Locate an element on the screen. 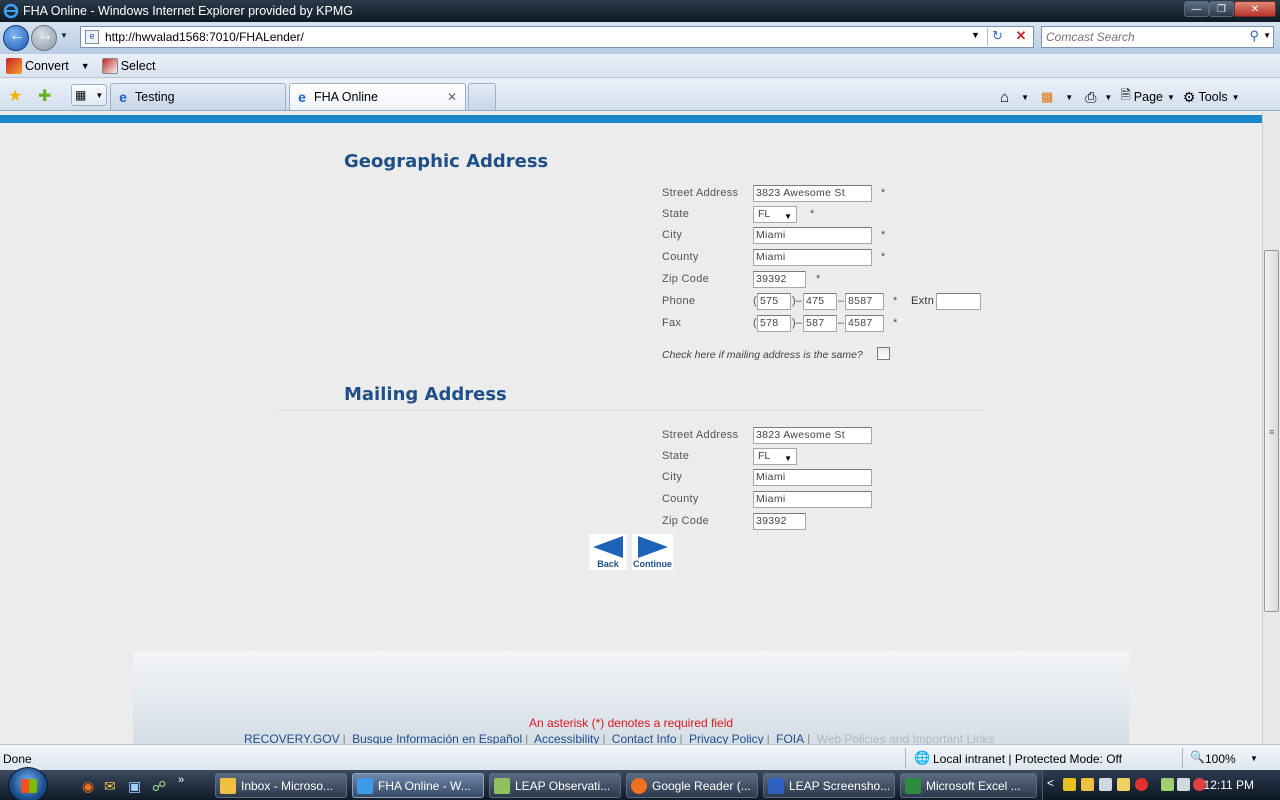  link-recovery-gov: RECOVERY.GOV is located at coordinates (292, 738).